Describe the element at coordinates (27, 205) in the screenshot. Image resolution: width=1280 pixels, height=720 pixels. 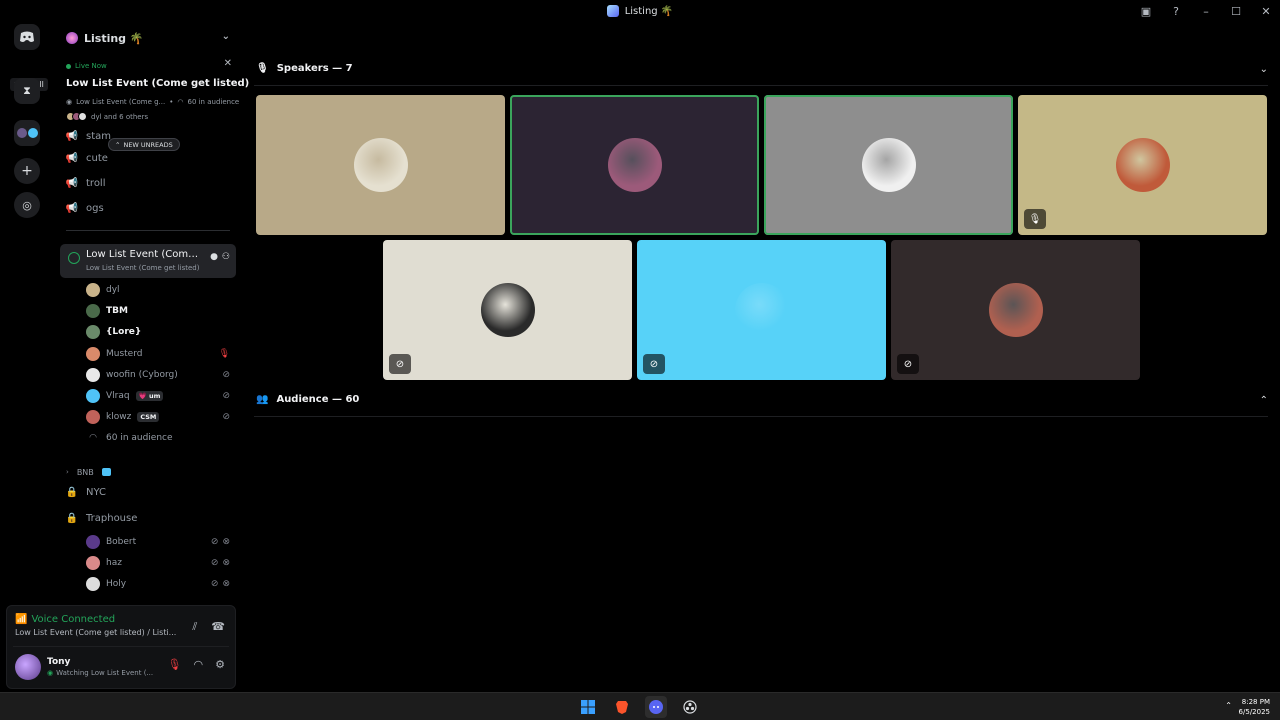
I see `discover-icon: ◎` at that location.